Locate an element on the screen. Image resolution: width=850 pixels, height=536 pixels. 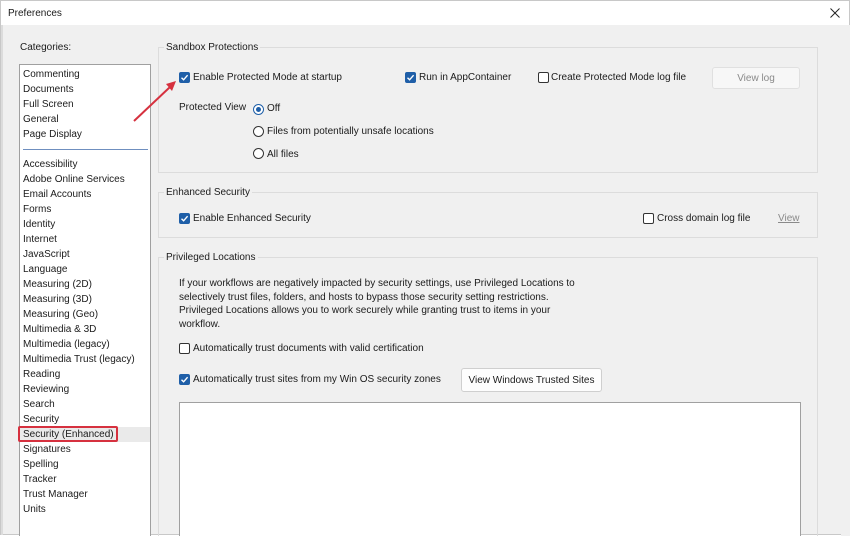
trust-sites-checkbox is located at coordinates (184, 379).